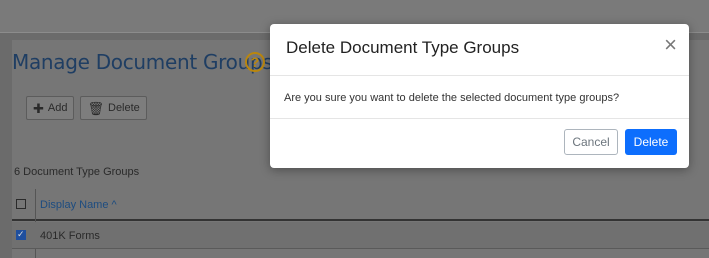  I want to click on page-title: Manage Document Groups, so click(142, 62).